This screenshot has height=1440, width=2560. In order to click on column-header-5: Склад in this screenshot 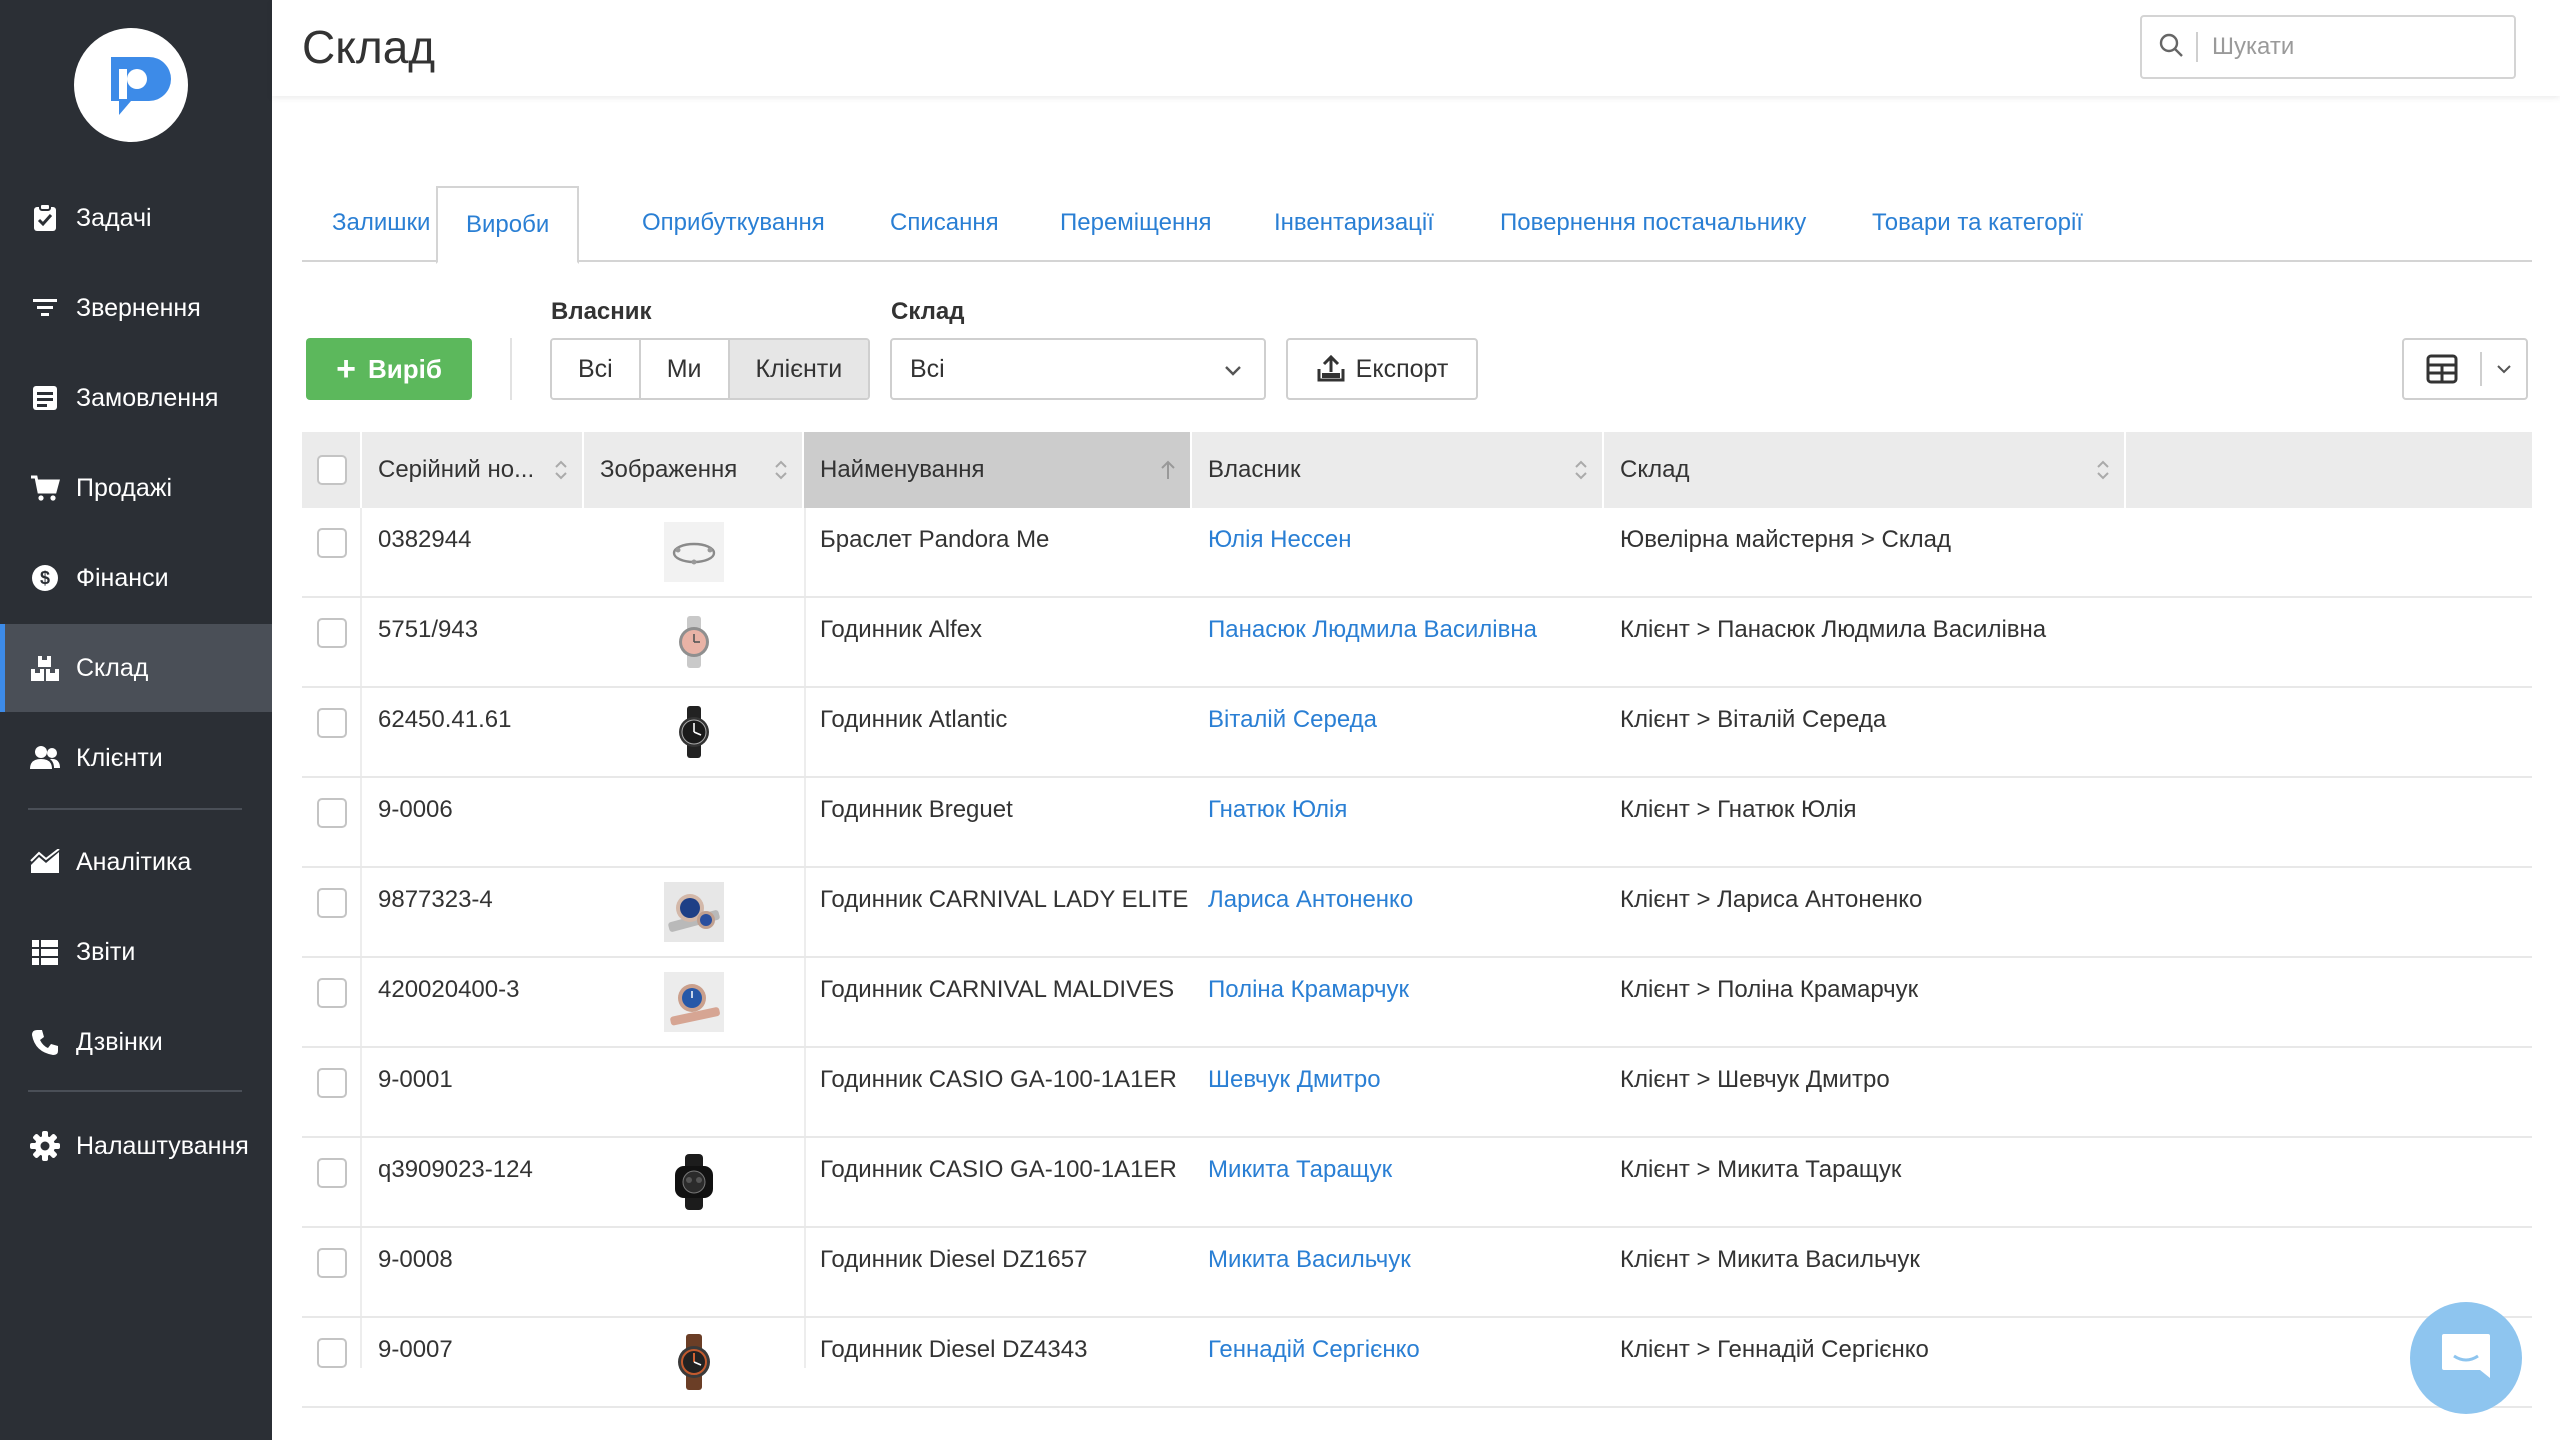, I will do `click(1865, 470)`.